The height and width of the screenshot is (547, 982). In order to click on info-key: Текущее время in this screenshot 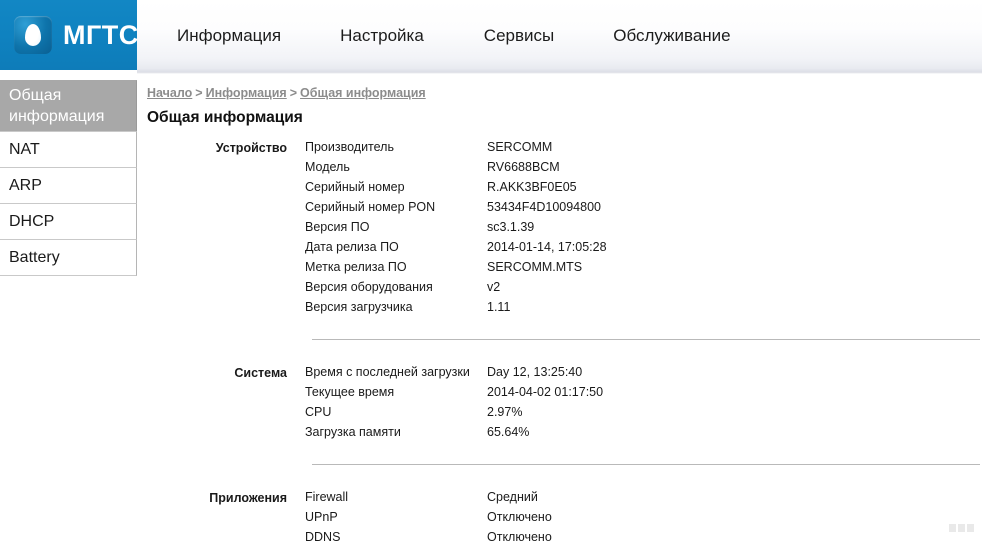, I will do `click(350, 392)`.